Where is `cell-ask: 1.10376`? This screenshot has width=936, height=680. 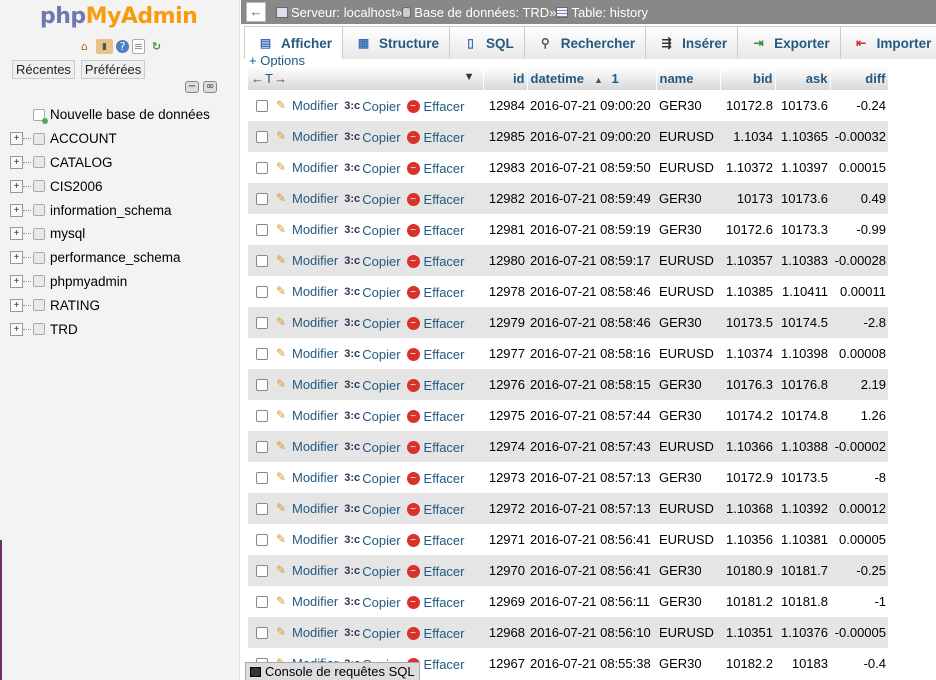
cell-ask: 1.10376 is located at coordinates (802, 632).